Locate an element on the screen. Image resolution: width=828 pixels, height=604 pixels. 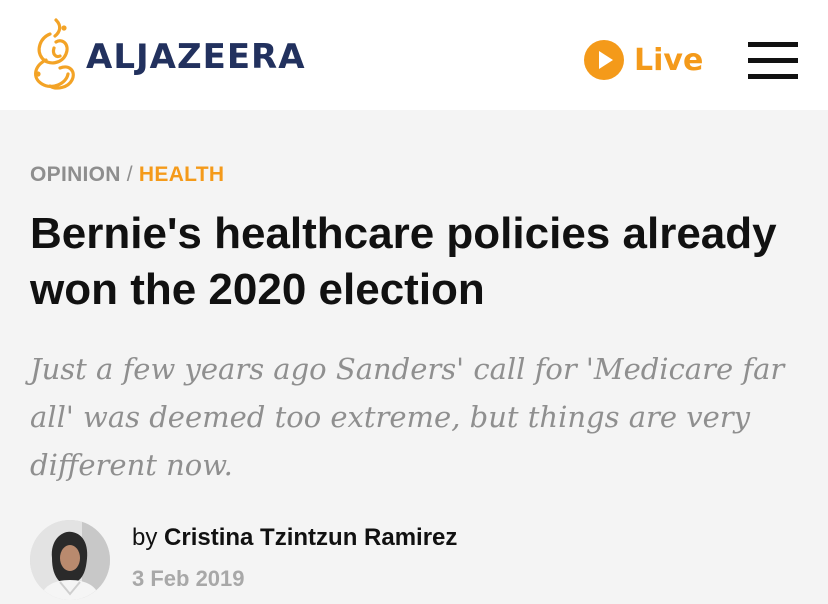
byline: by Cristina Tzintzun Ramirez is located at coordinates (294, 538).